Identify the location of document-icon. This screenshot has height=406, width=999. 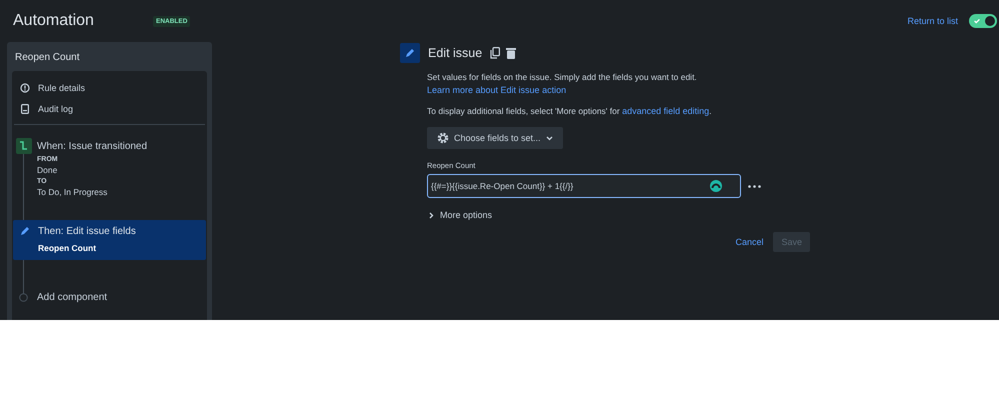
(25, 109).